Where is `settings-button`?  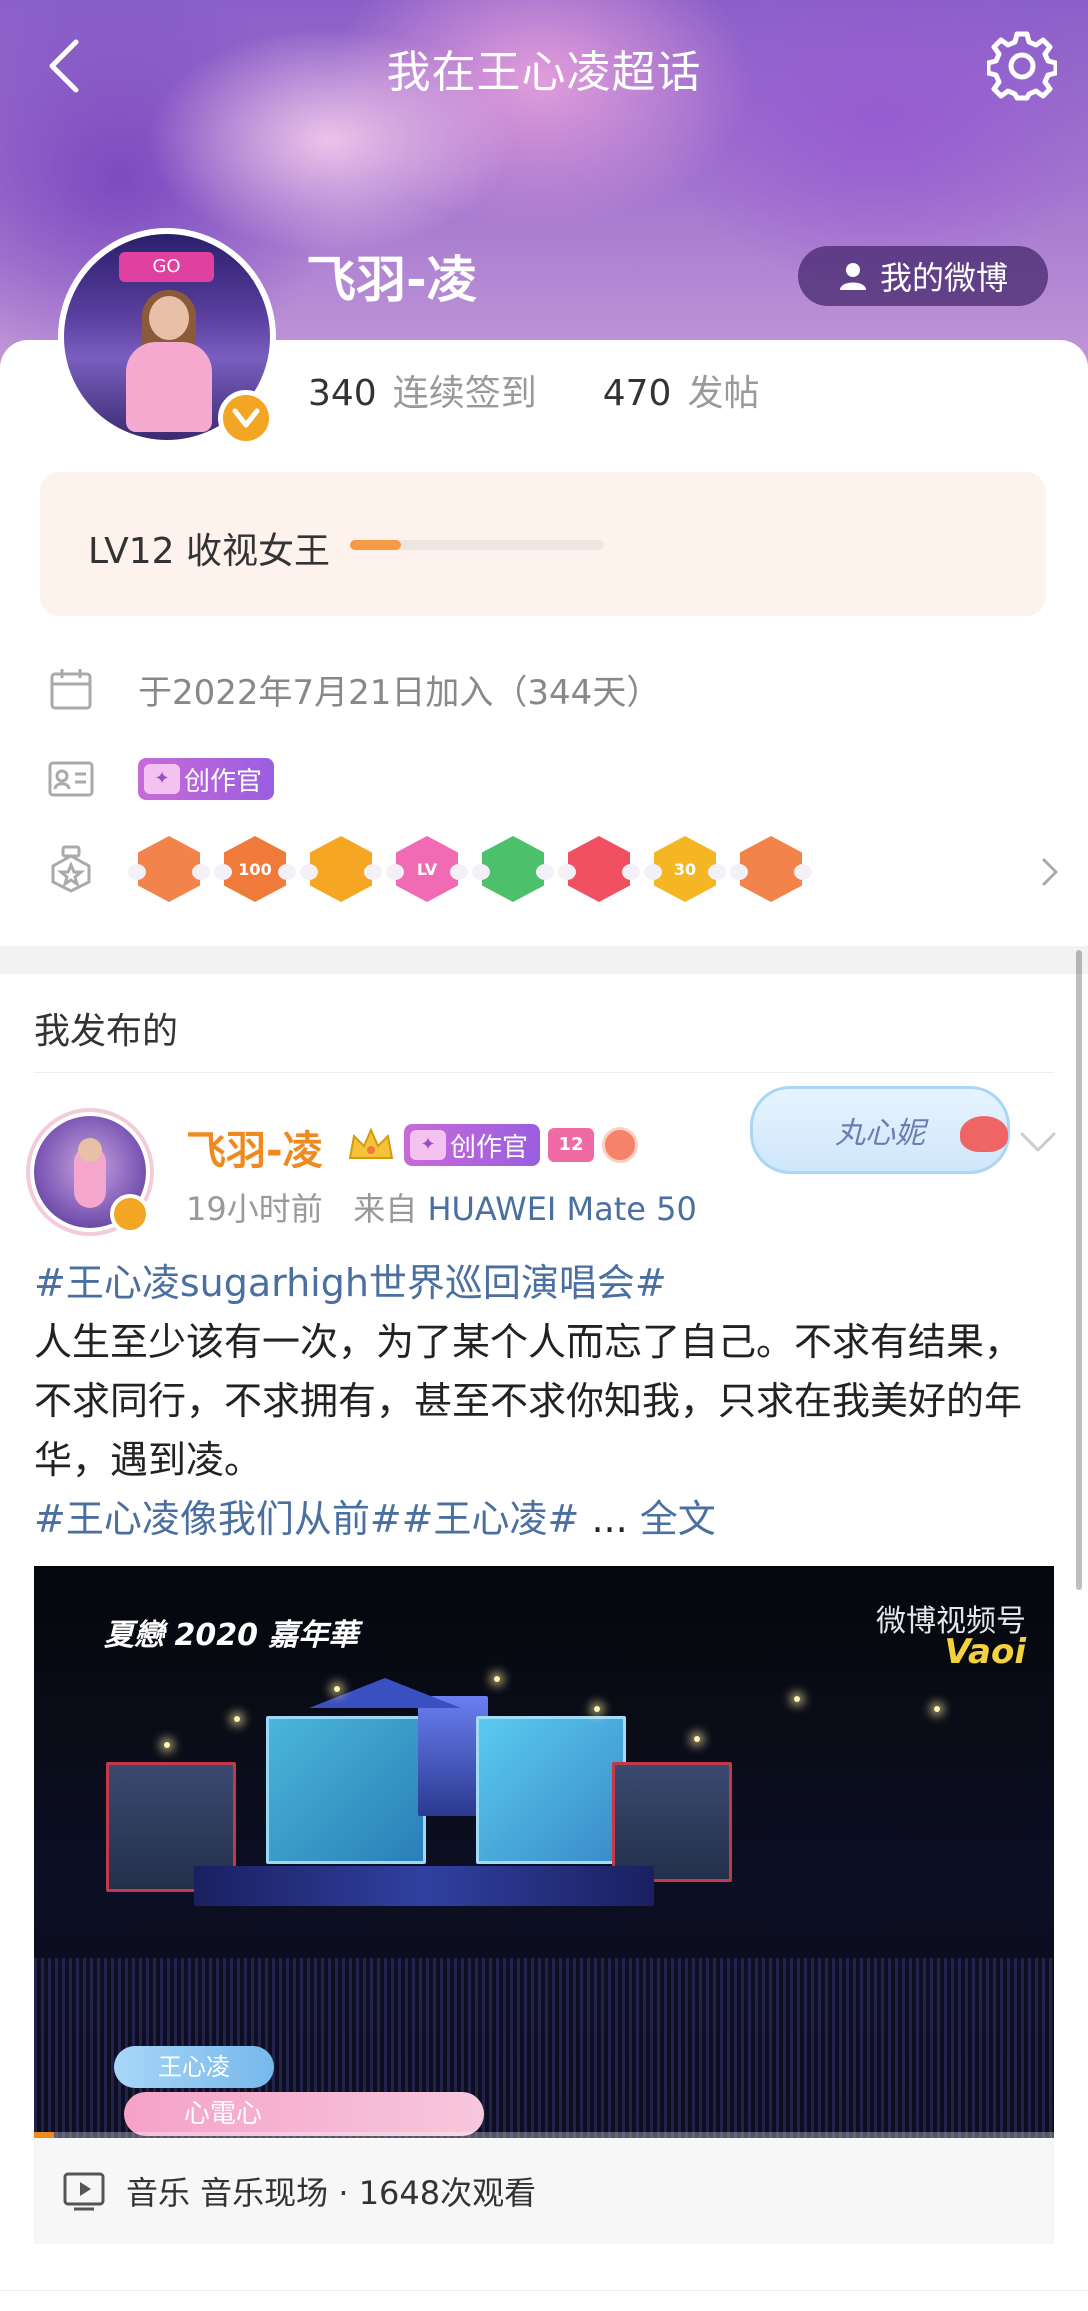 settings-button is located at coordinates (1022, 66).